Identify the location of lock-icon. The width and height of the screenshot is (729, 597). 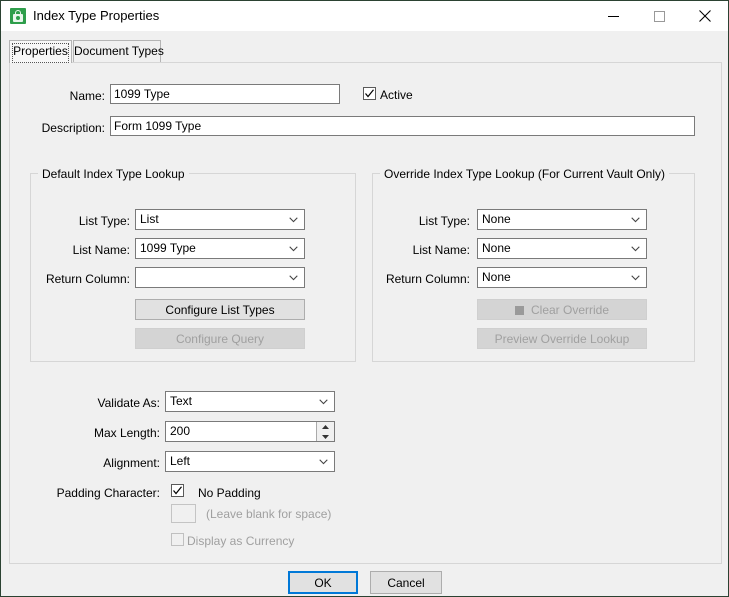
(18, 16).